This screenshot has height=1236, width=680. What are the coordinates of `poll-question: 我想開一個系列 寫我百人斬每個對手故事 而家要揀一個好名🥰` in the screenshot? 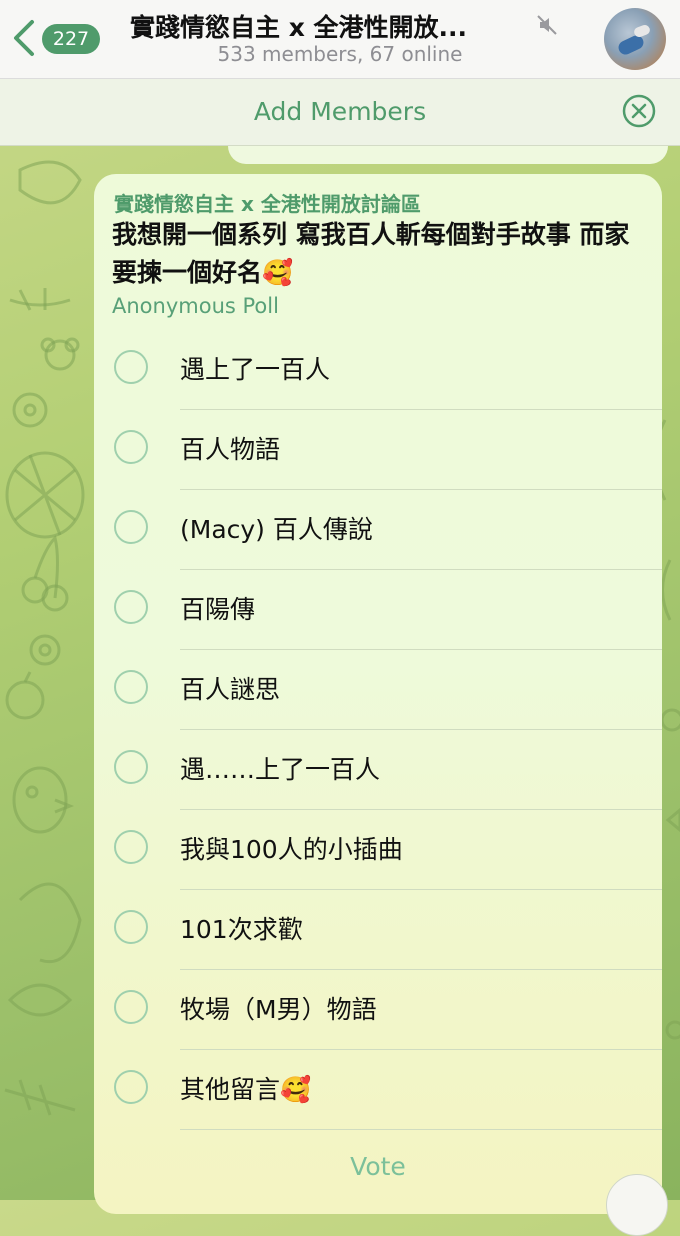 It's located at (371, 253).